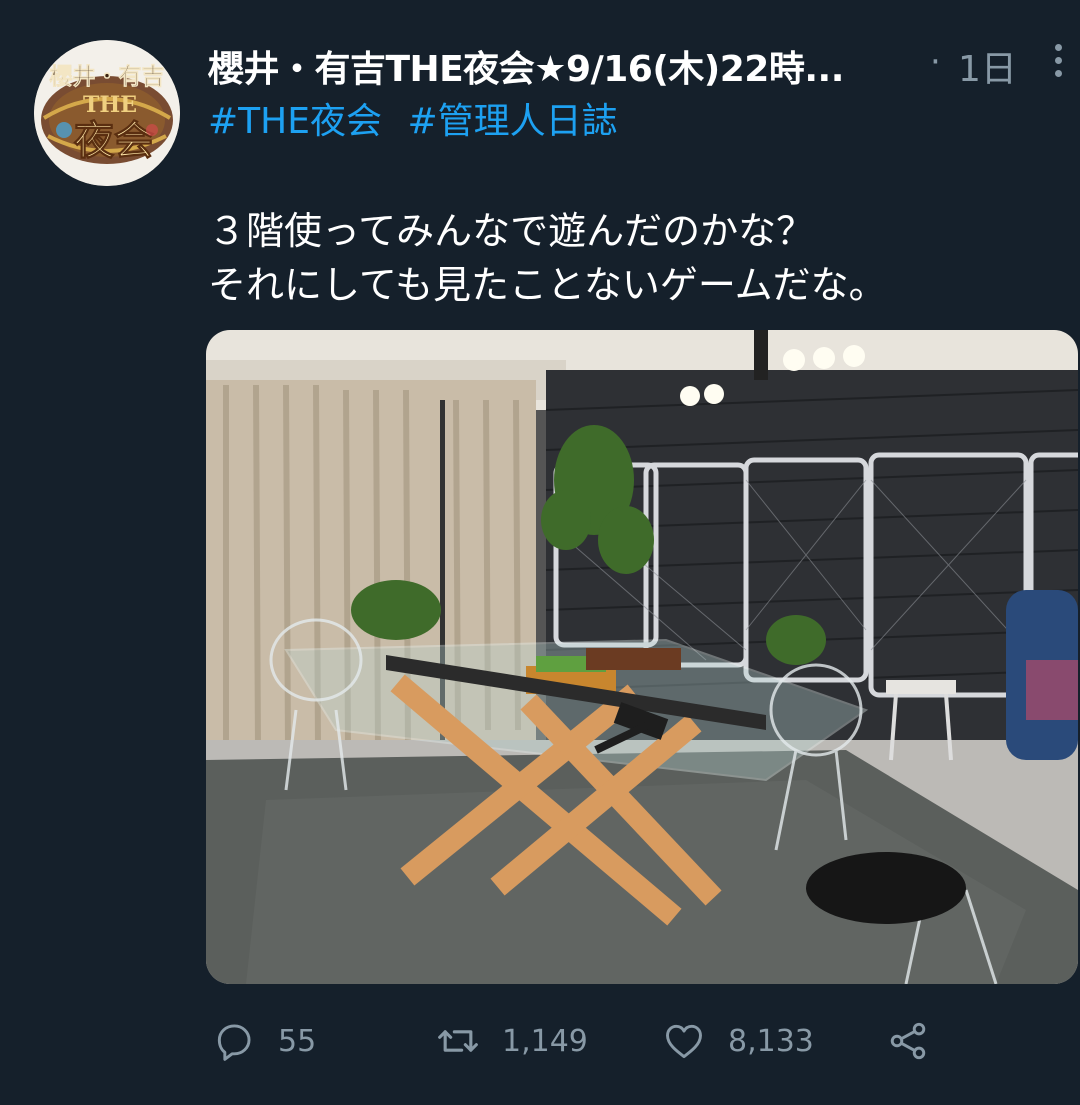 The image size is (1080, 1105). I want to click on like-icon, so click(684, 1041).